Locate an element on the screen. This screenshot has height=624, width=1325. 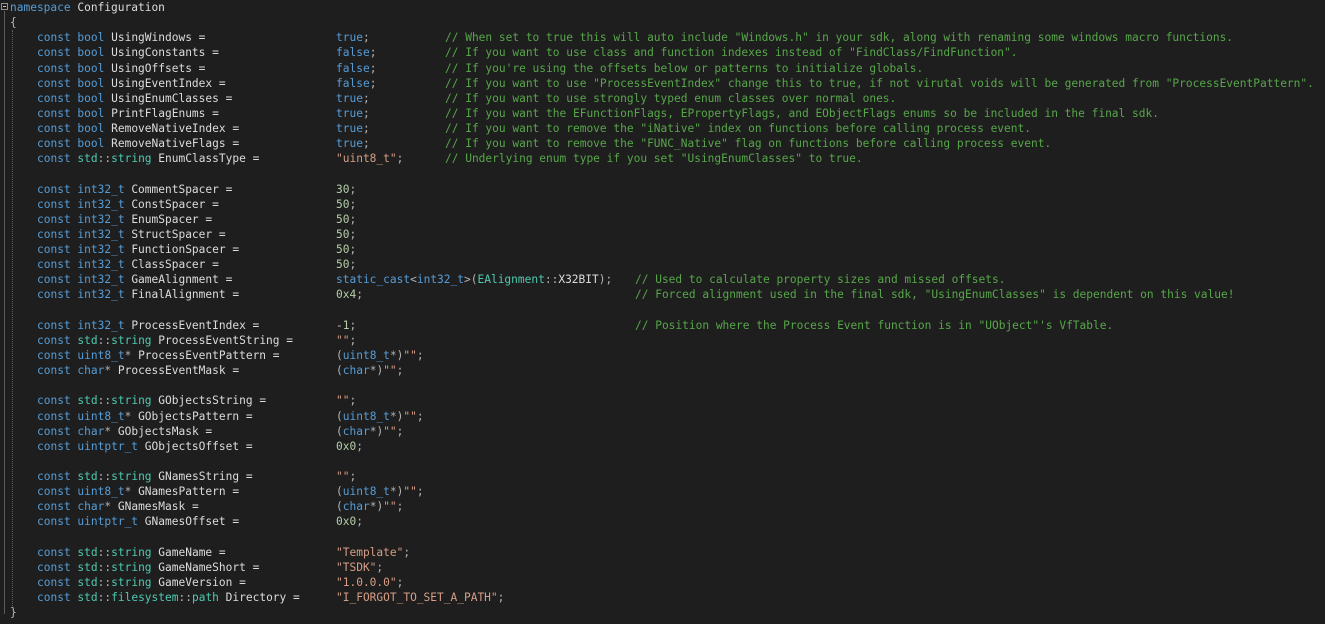
declaration: const uint8_t* GObjectsPattern = is located at coordinates (145, 416).